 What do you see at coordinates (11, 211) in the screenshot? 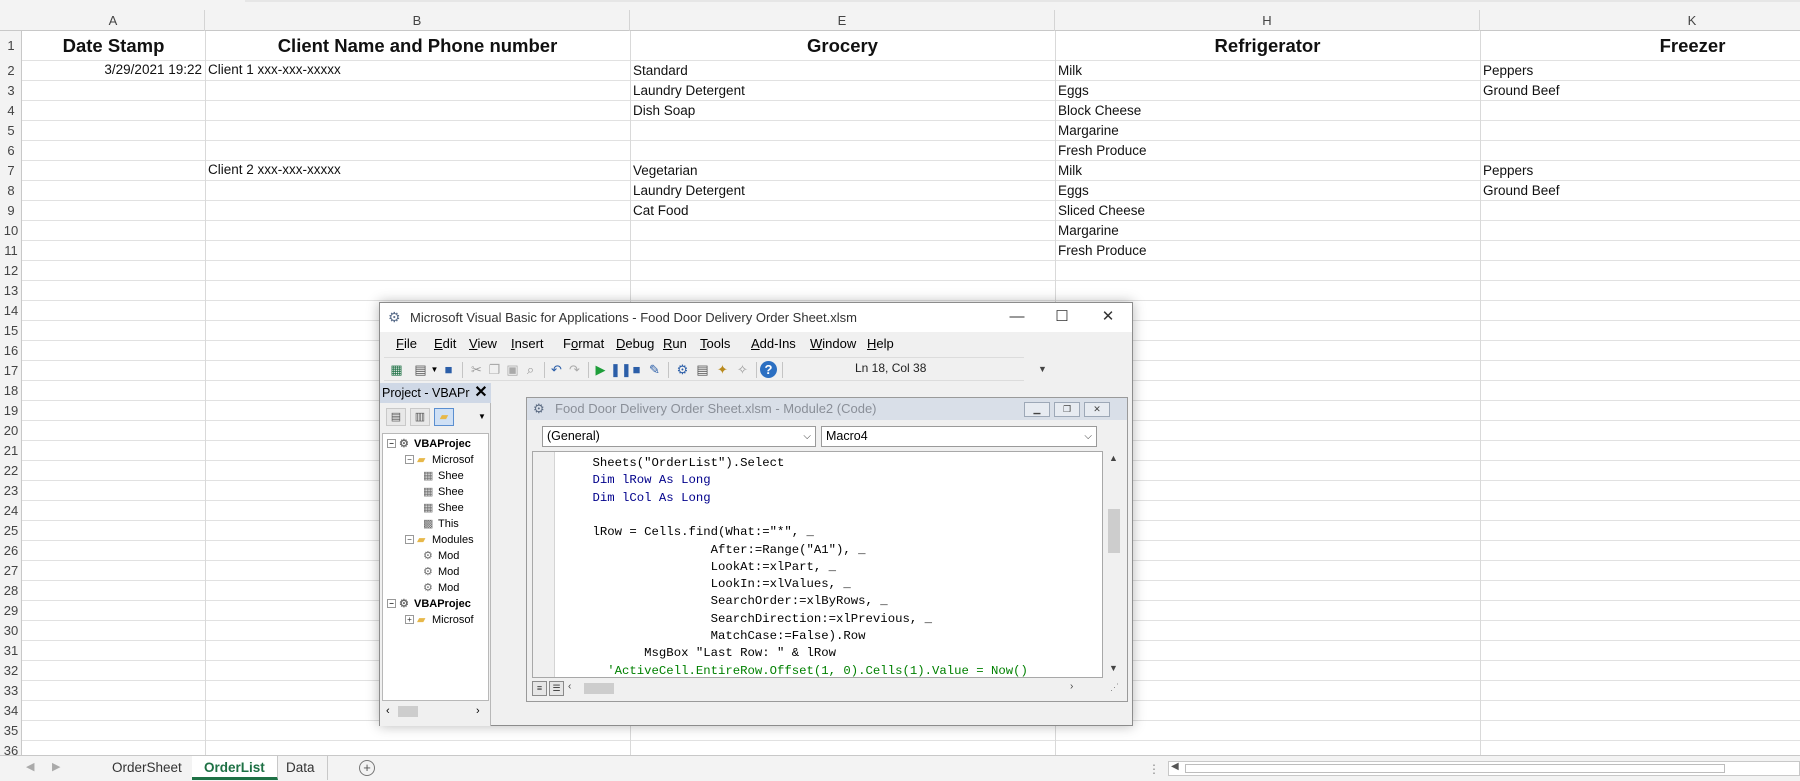
I see `row-header: 9` at bounding box center [11, 211].